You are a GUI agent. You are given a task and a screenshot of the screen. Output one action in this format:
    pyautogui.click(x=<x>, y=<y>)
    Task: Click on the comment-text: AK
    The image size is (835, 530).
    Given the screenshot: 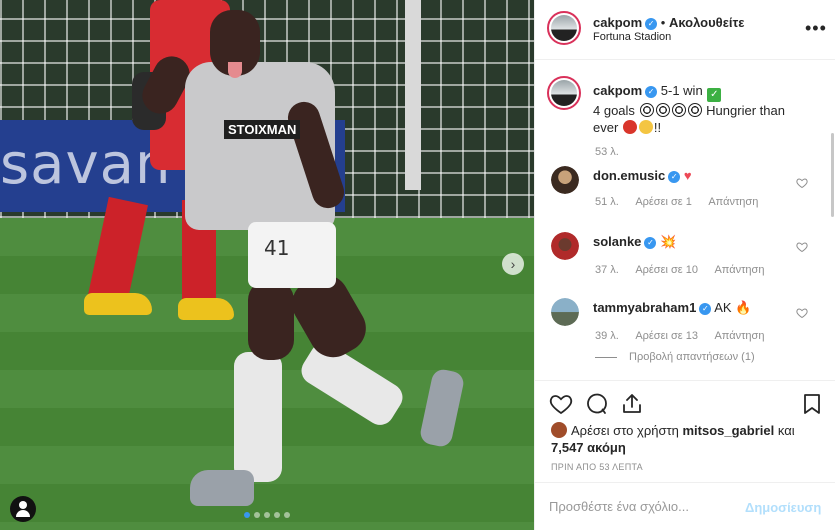 What is the action you would take?
    pyautogui.click(x=723, y=307)
    